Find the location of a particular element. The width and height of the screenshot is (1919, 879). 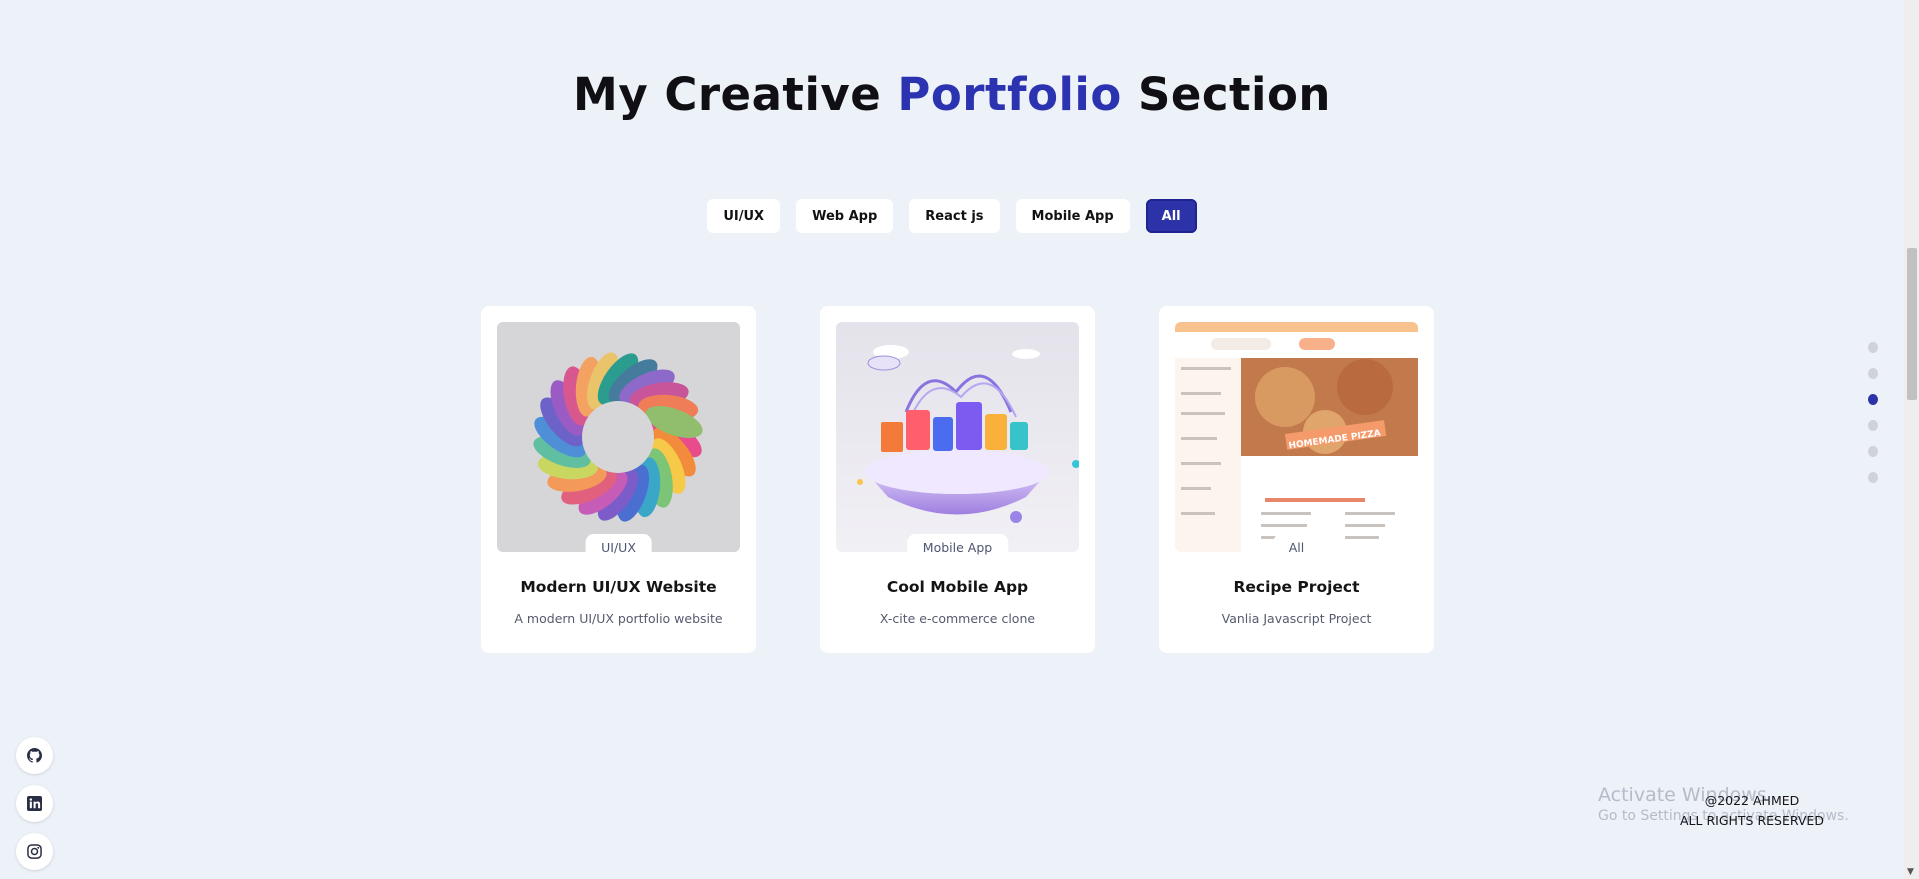

filter-uiux-button: UI/UX is located at coordinates (744, 216).